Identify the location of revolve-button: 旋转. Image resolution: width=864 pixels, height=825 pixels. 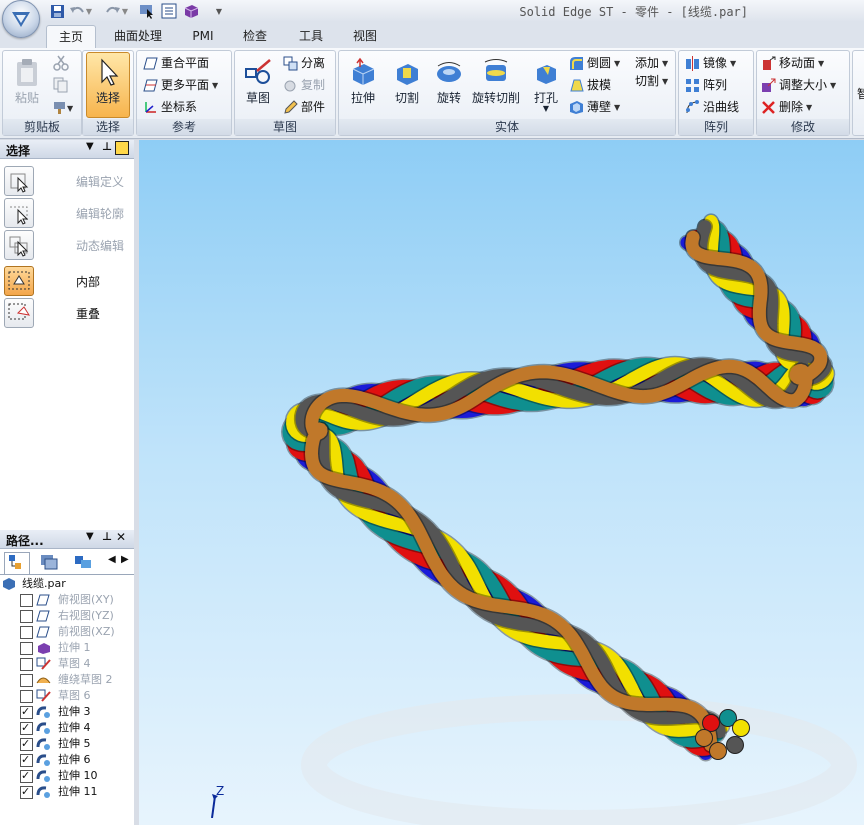
(449, 79).